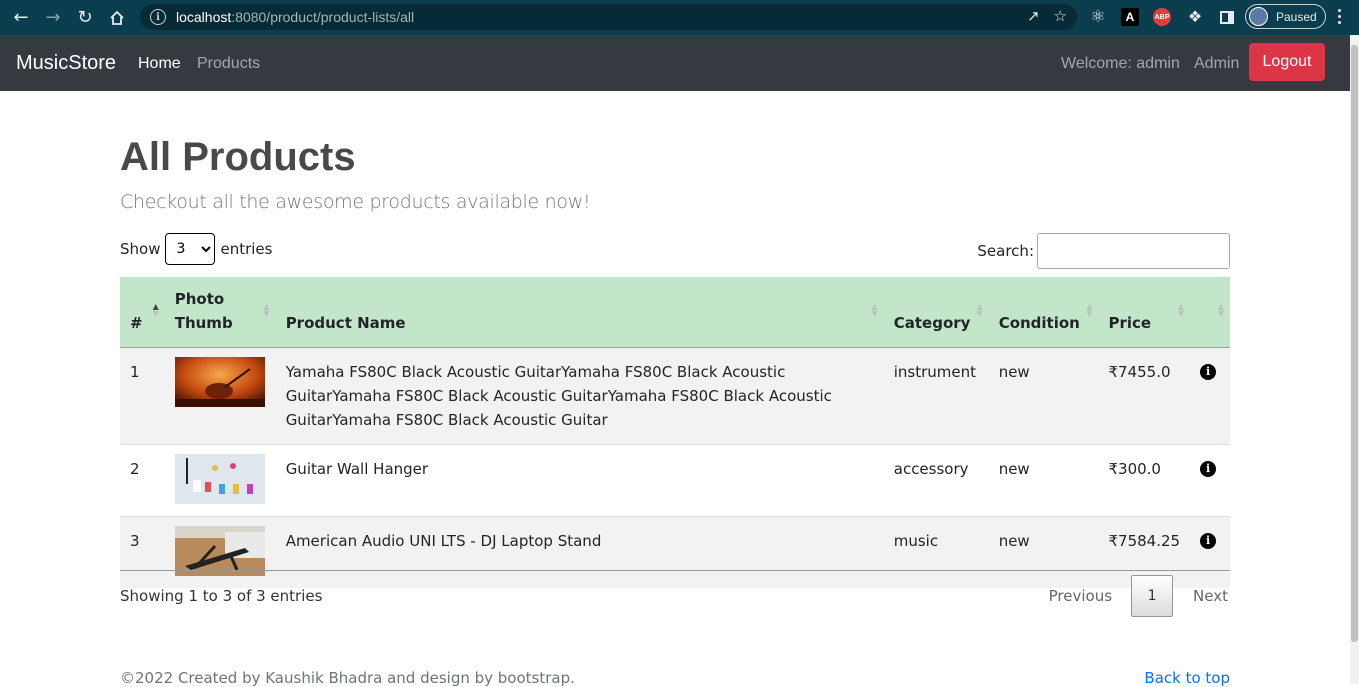 This screenshot has height=687, width=1359. Describe the element at coordinates (1098, 17) in the screenshot. I see `react-devtools-icon: ⚛` at that location.